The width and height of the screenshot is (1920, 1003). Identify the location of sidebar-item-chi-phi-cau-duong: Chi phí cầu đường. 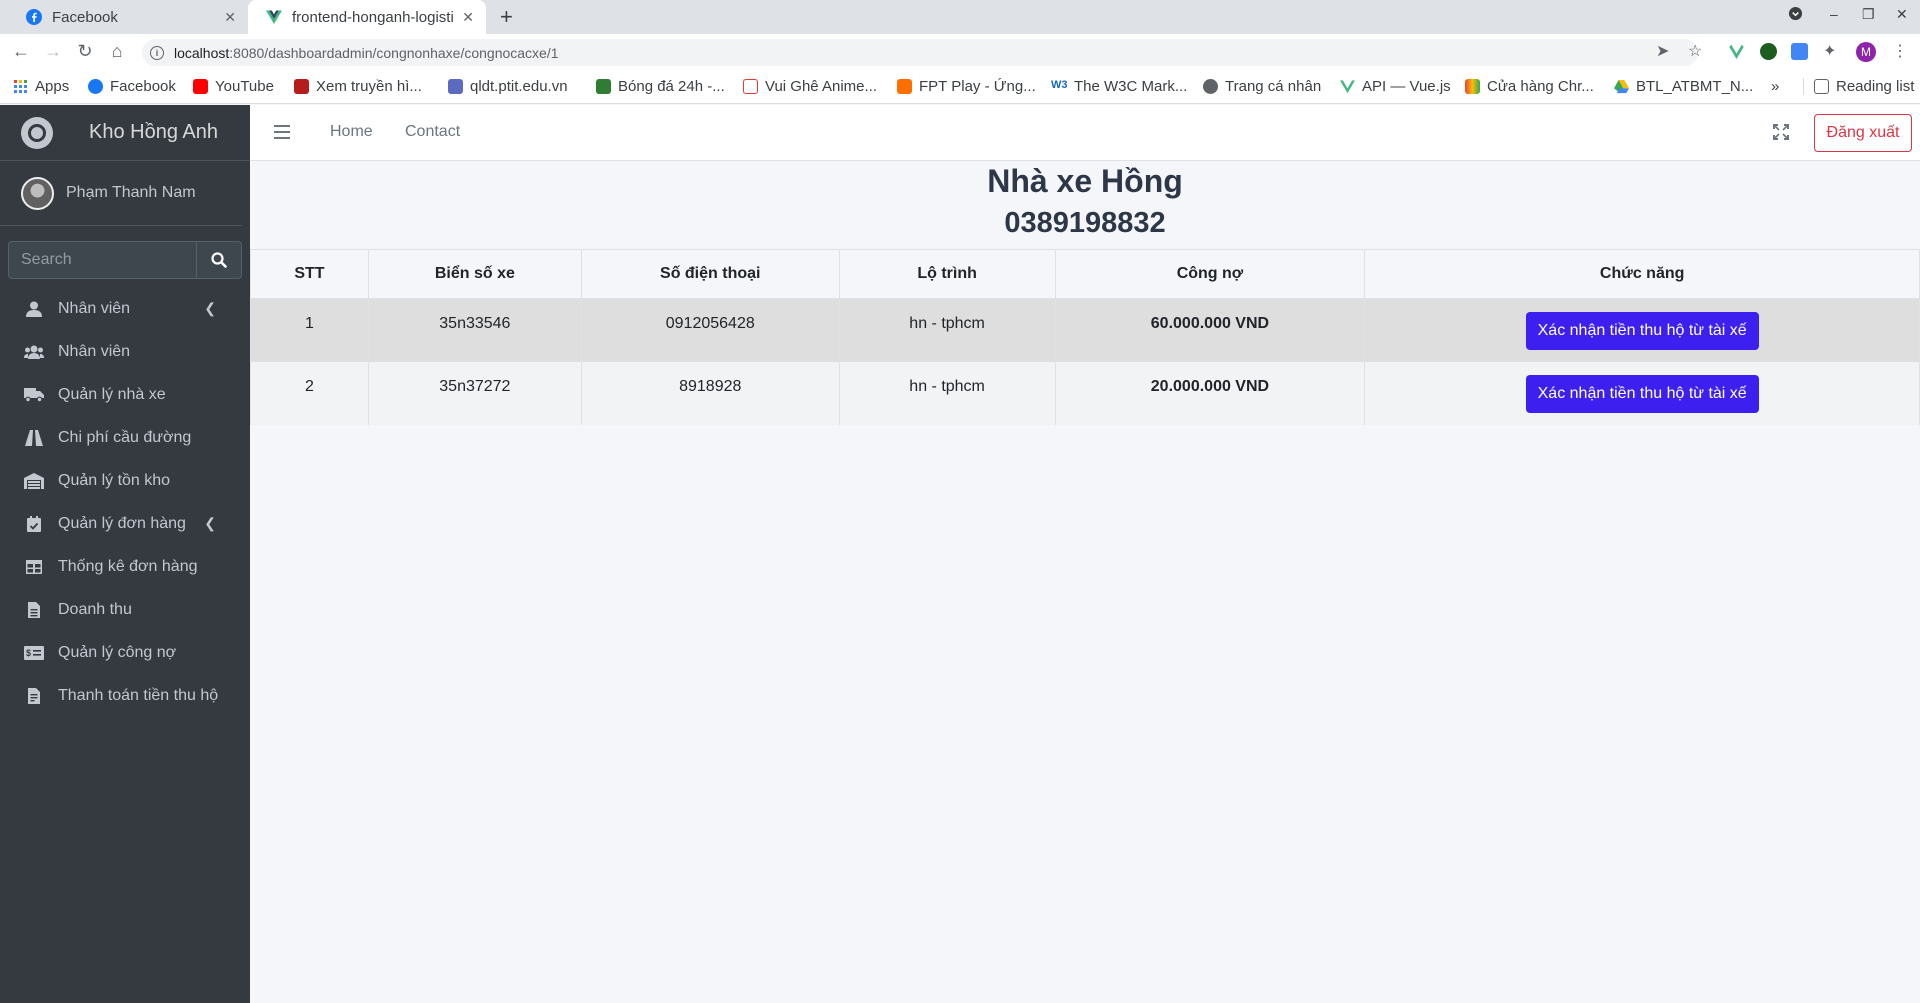
(125, 437).